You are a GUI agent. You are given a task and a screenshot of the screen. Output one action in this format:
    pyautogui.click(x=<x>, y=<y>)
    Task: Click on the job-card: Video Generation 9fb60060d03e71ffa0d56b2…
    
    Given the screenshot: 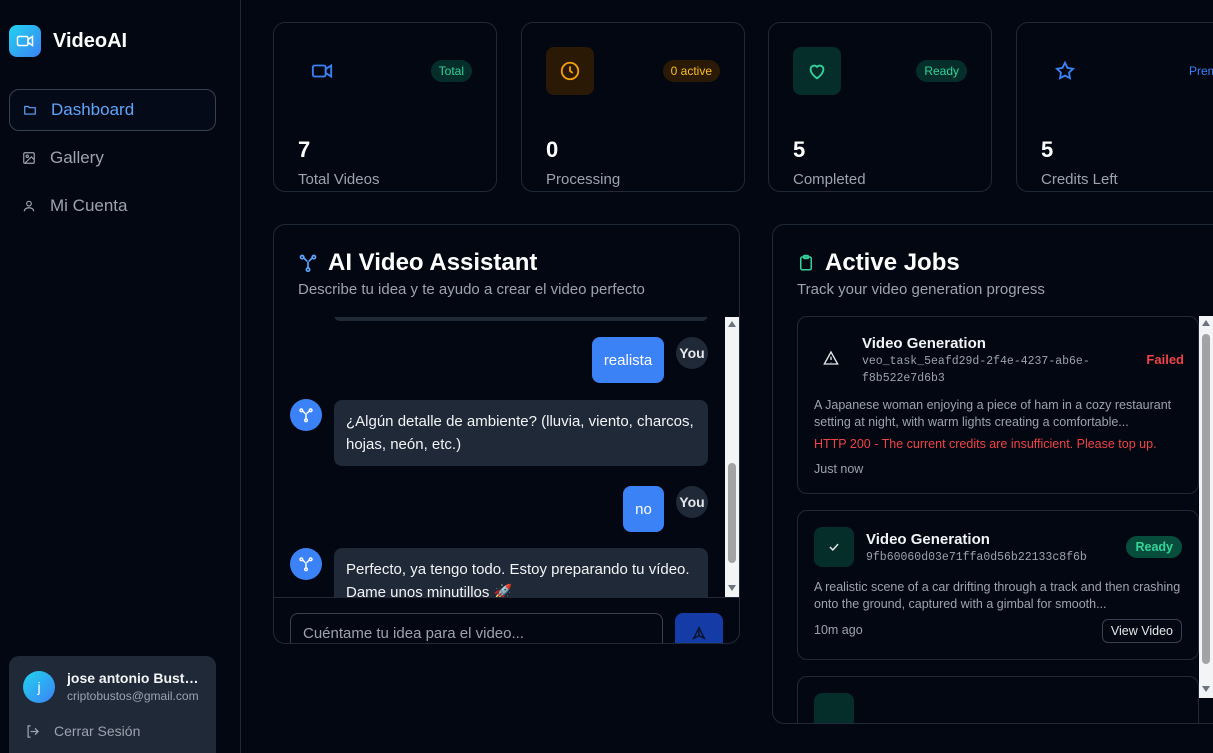 What is the action you would take?
    pyautogui.click(x=998, y=585)
    